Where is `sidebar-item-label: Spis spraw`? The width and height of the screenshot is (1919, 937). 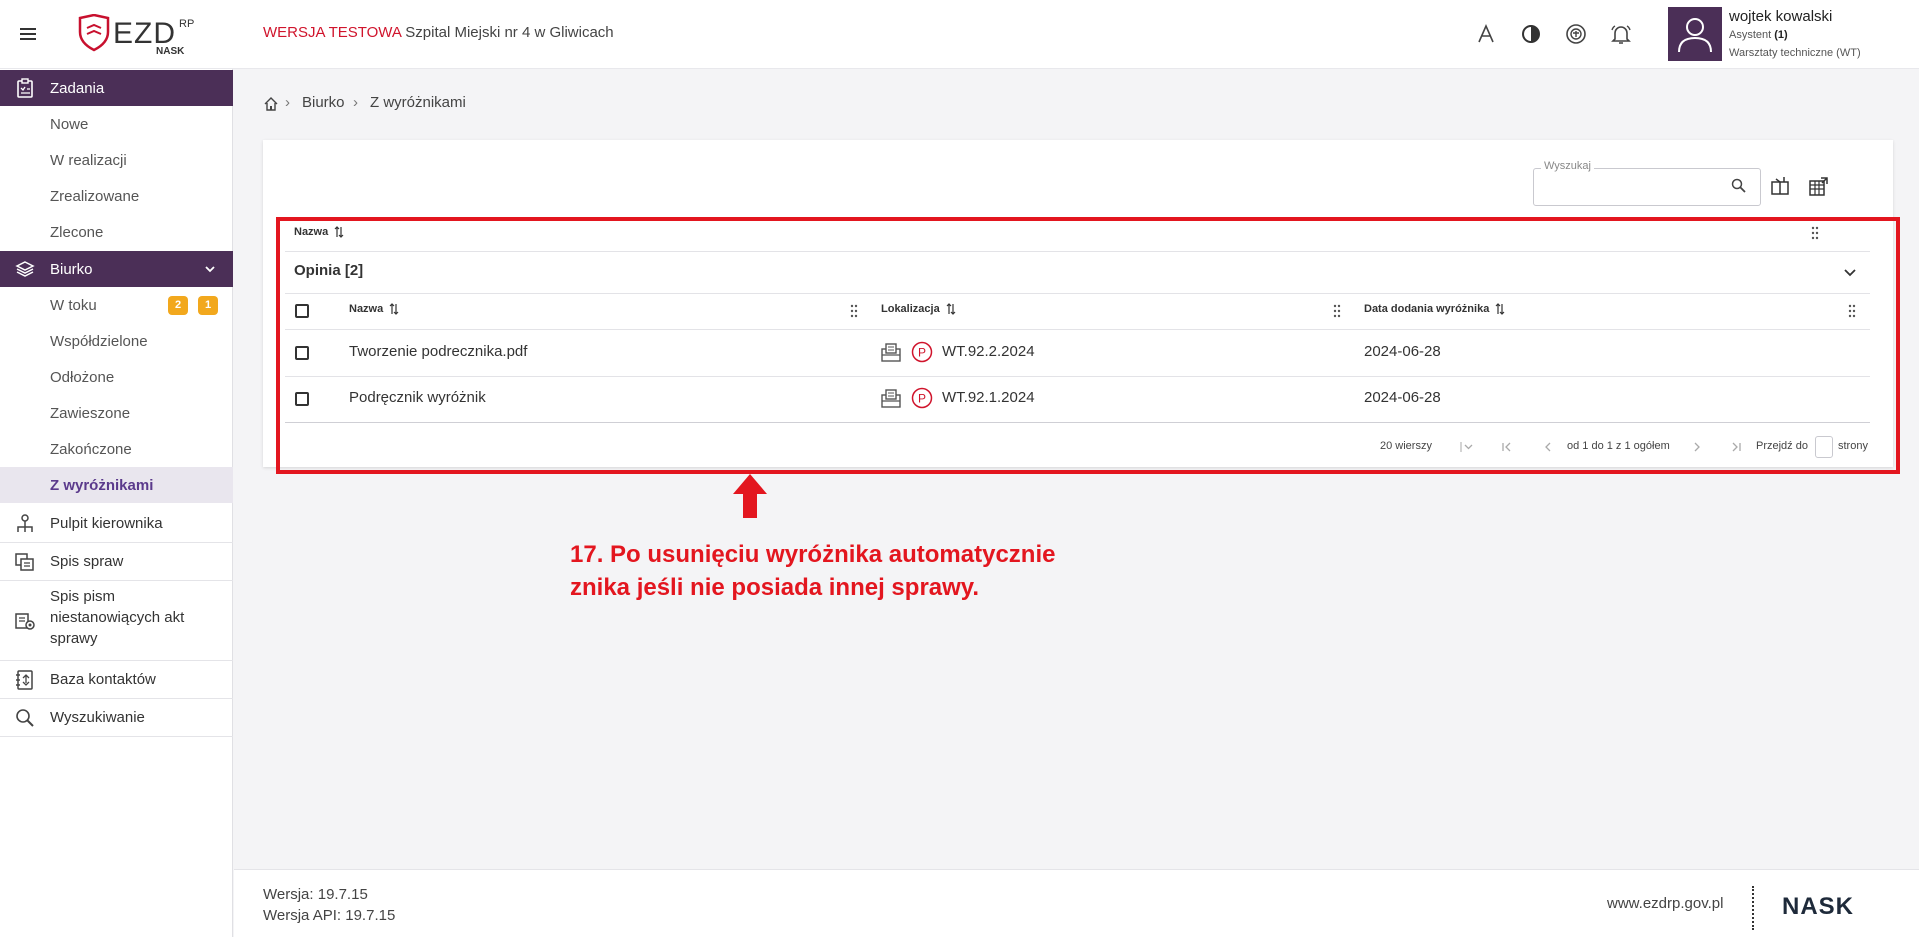
sidebar-item-label: Spis spraw is located at coordinates (87, 561).